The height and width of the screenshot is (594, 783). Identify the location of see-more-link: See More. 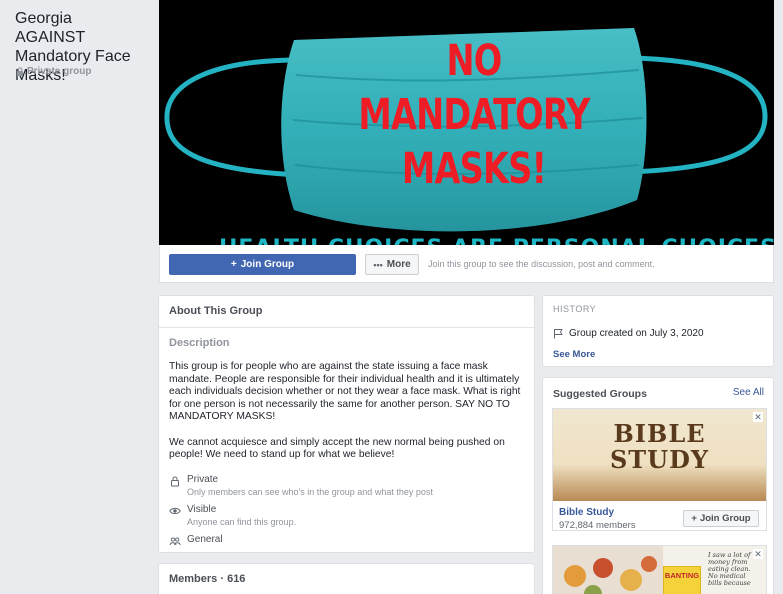
(574, 354).